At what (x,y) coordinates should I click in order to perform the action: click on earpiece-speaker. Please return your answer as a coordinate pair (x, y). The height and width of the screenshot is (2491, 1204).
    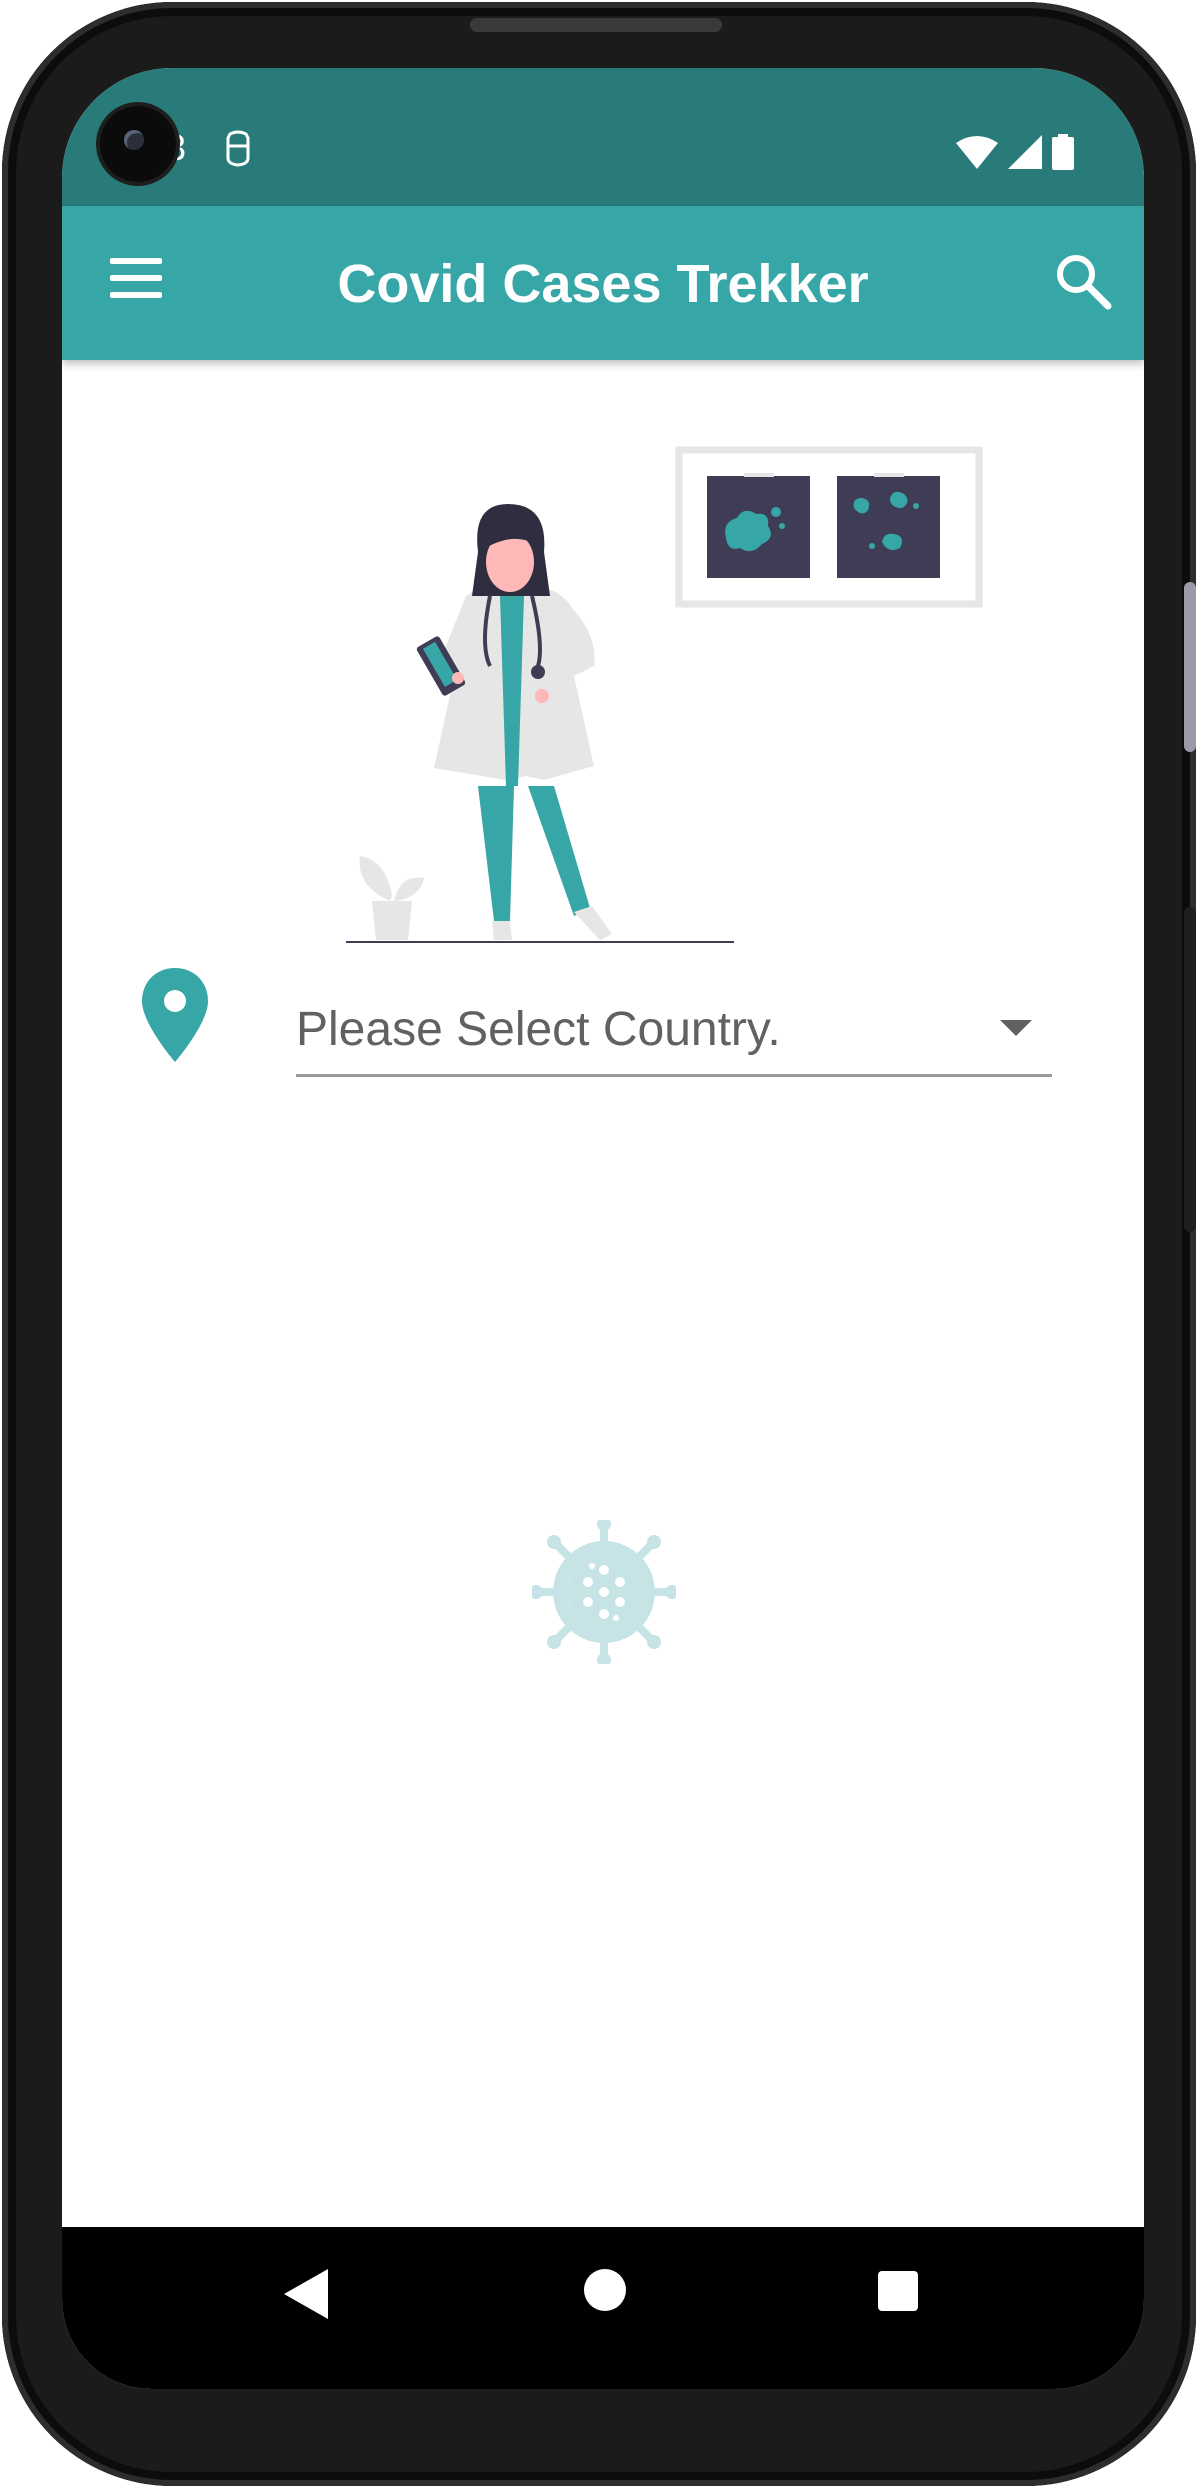
    Looking at the image, I should click on (596, 25).